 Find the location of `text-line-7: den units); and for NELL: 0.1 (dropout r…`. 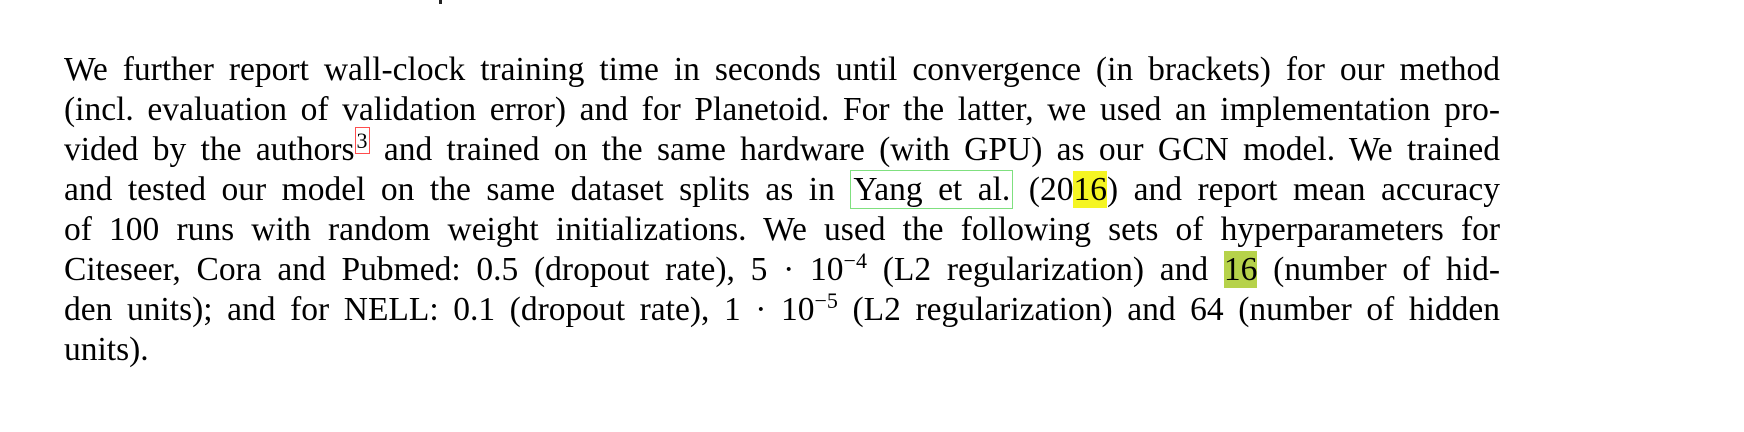

text-line-7: den units); and for NELL: 0.1 (dropout r… is located at coordinates (782, 308).